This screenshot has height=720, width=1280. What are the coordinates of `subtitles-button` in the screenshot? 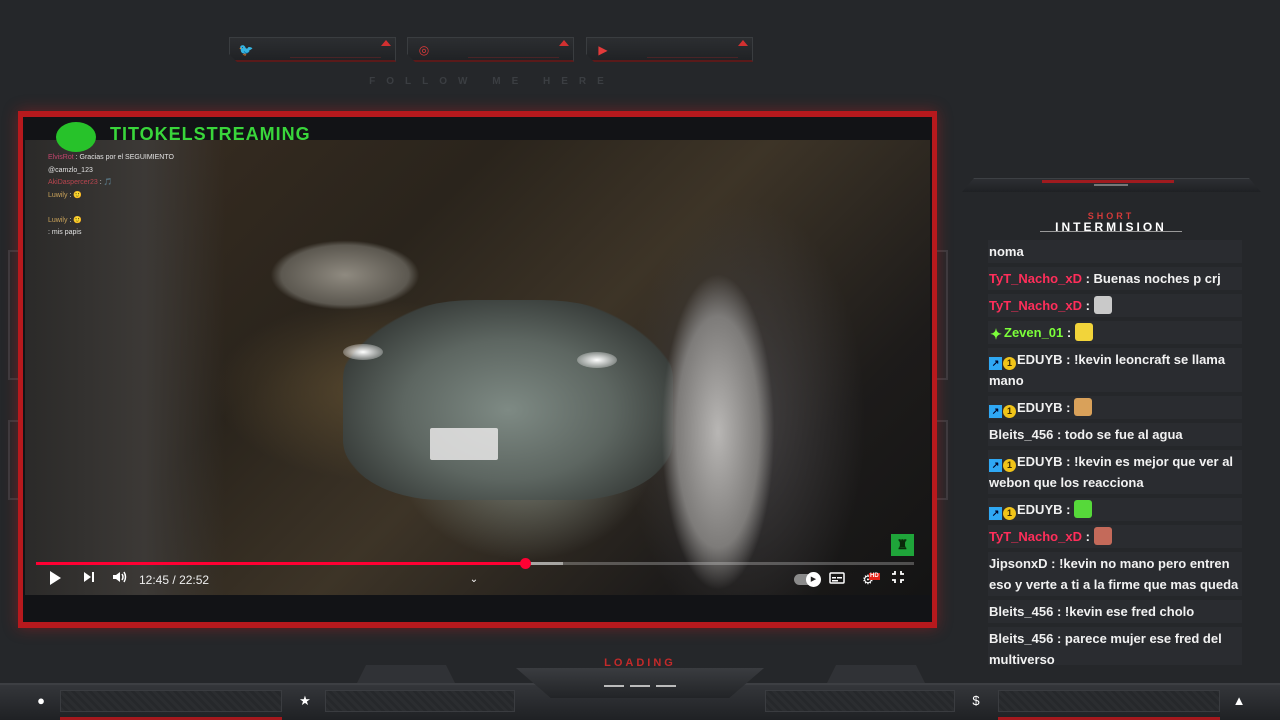 It's located at (837, 580).